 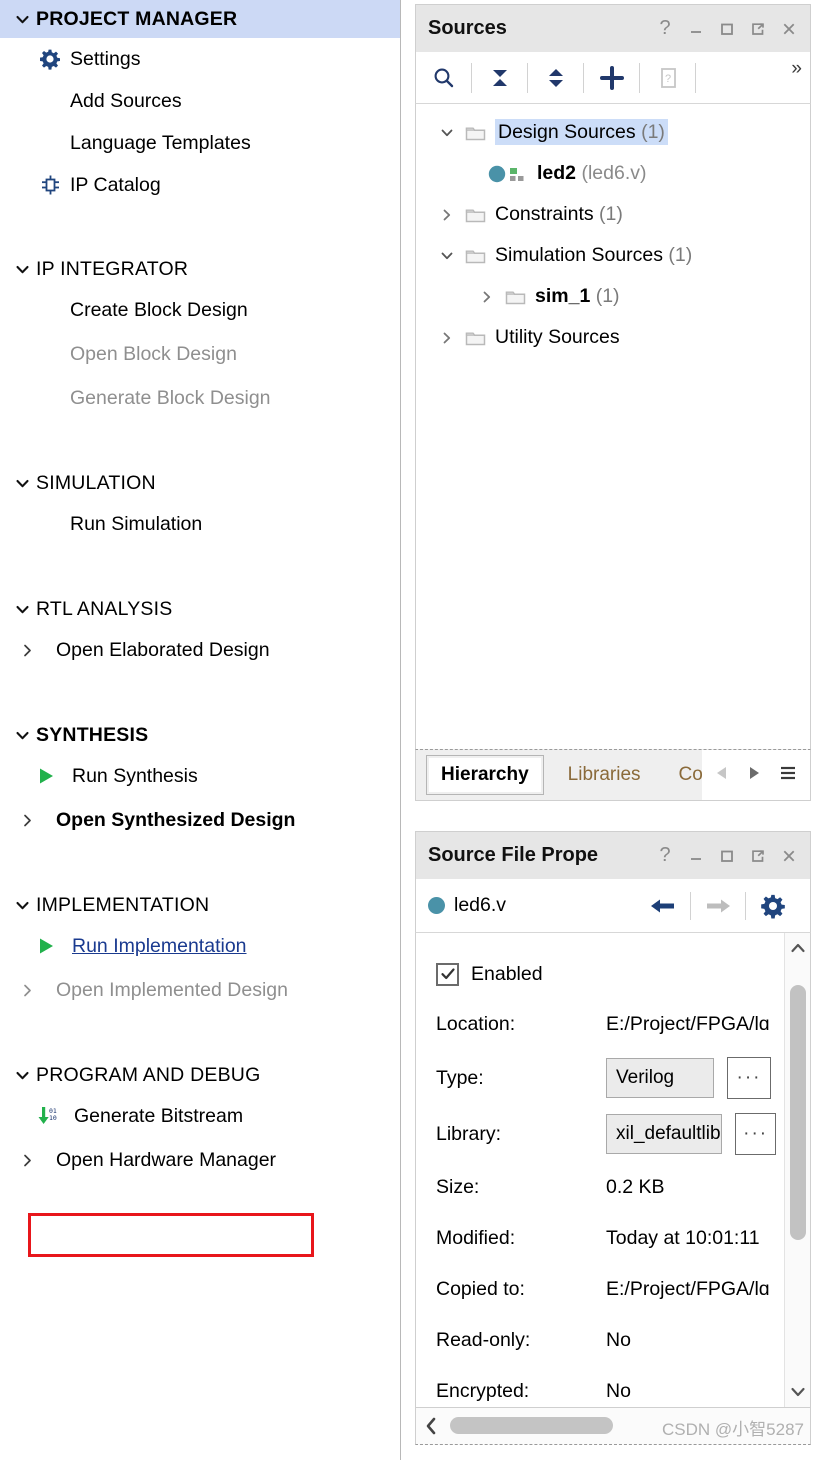 I want to click on tree-row: Constraints (1), so click(x=613, y=214).